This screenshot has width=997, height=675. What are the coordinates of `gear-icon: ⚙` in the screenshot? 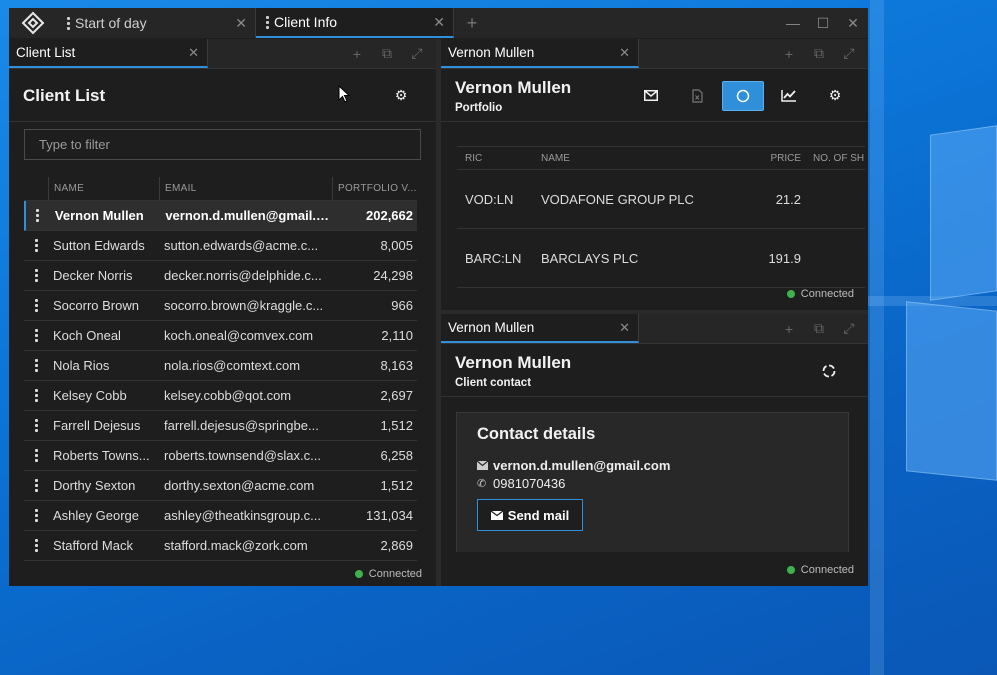 It's located at (835, 95).